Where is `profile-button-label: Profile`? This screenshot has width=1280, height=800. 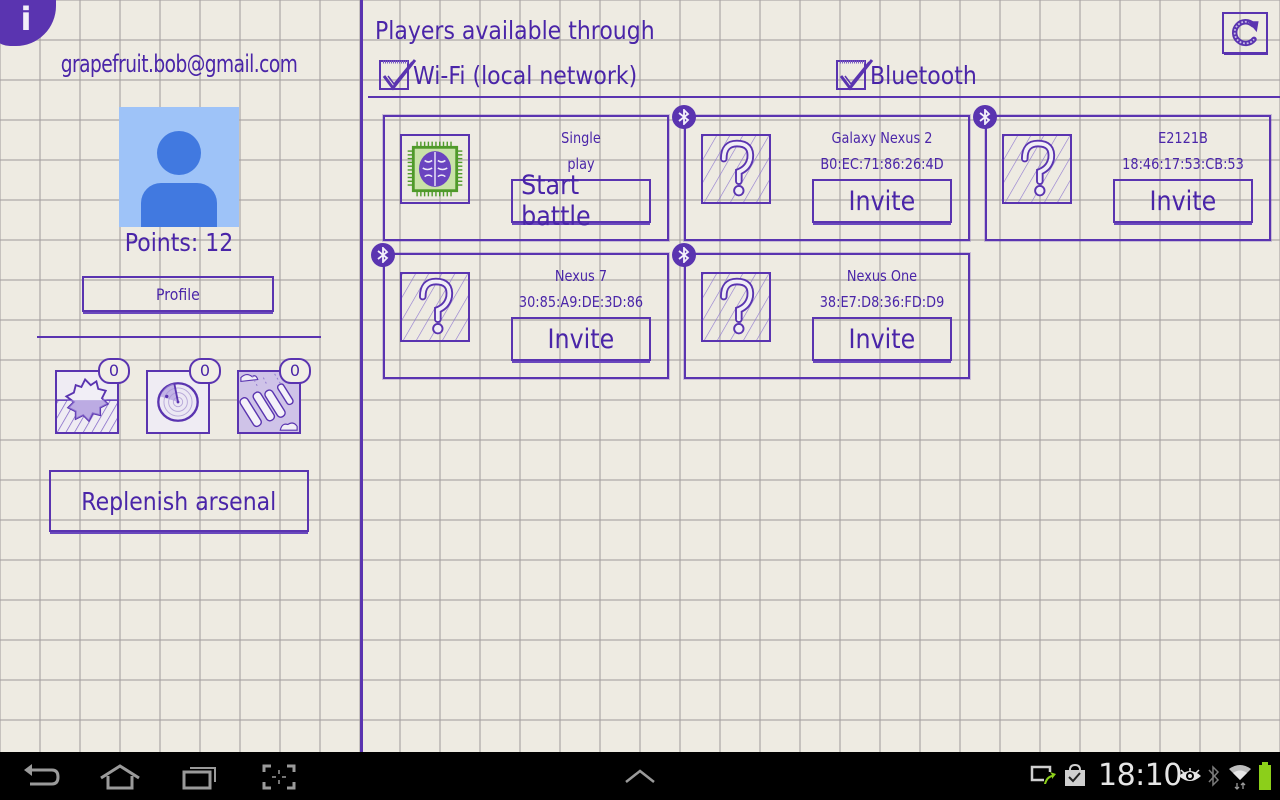 profile-button-label: Profile is located at coordinates (178, 294).